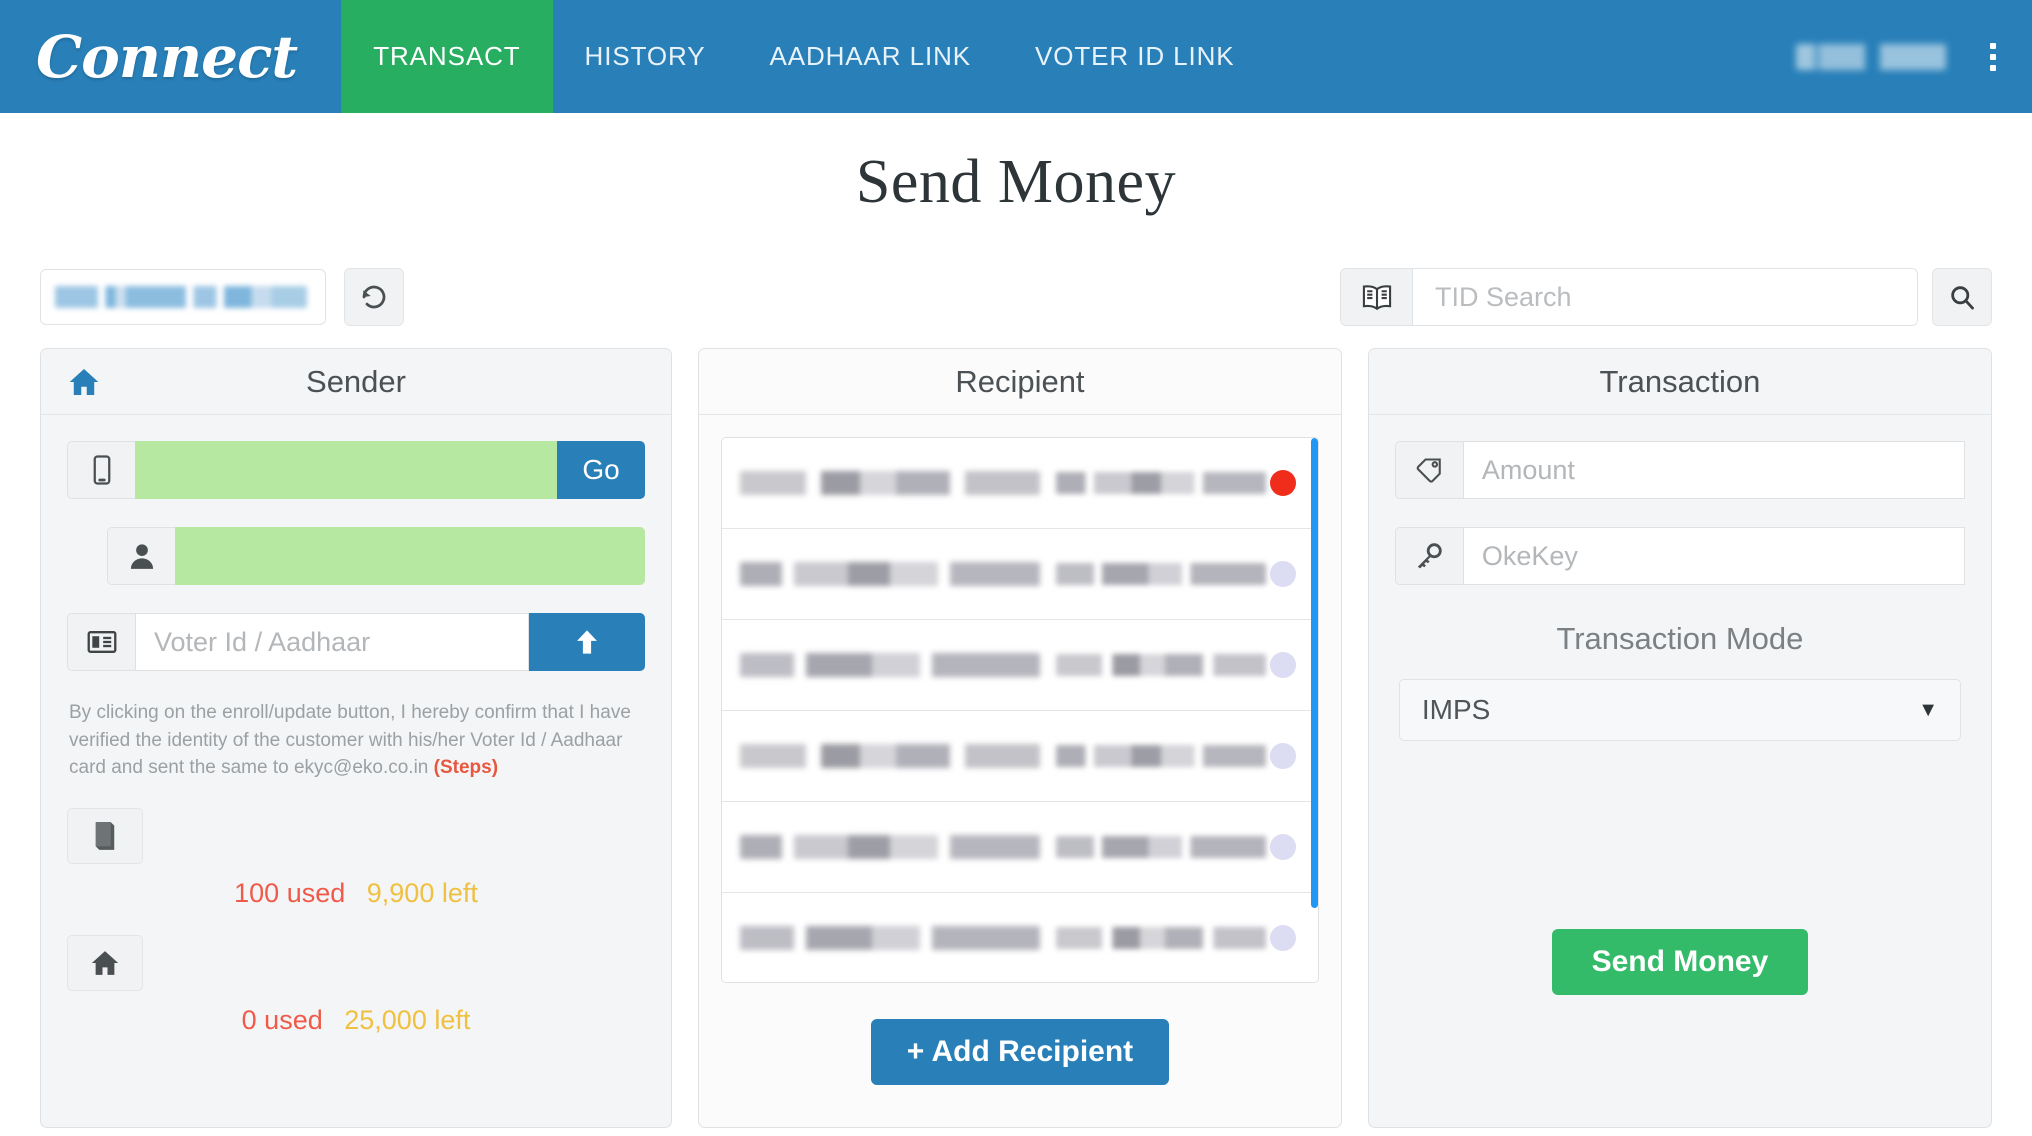  What do you see at coordinates (290, 892) in the screenshot?
I see `limit-used-monthly: 100 used` at bounding box center [290, 892].